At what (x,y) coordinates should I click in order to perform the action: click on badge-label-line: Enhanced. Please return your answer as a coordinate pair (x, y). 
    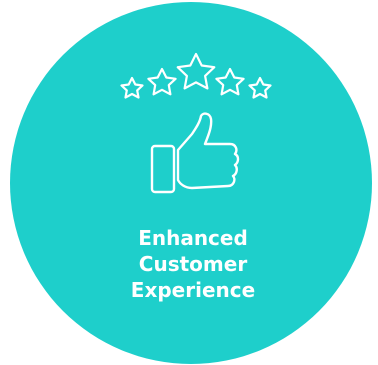
    Looking at the image, I should click on (193, 238).